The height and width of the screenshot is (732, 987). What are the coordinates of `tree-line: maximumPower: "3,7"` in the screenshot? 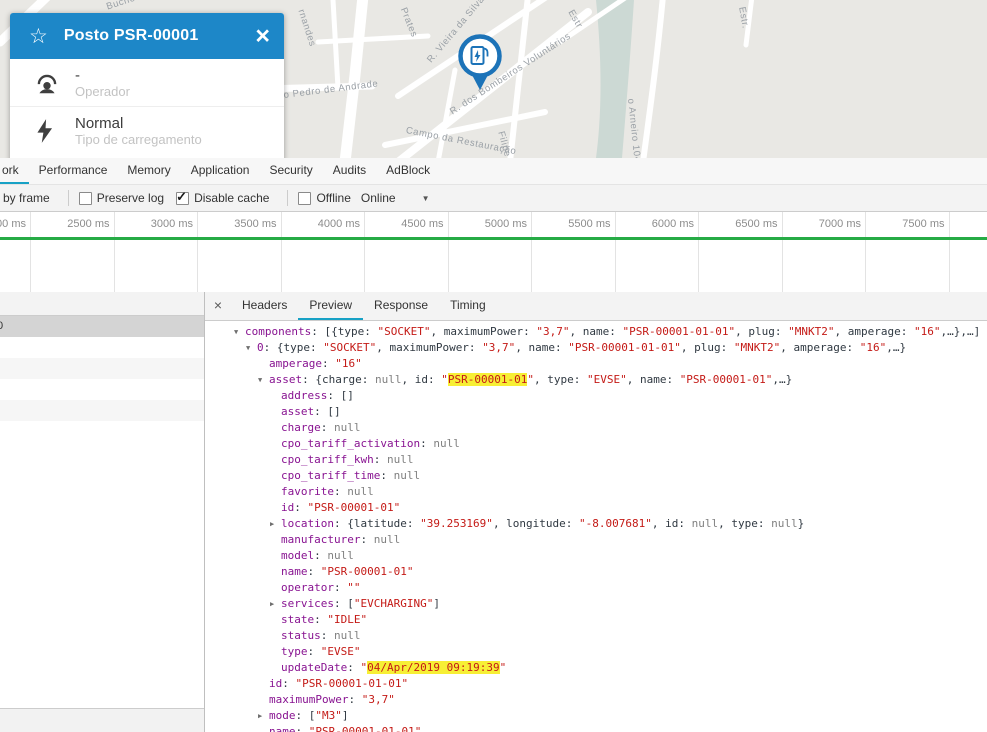 It's located at (596, 700).